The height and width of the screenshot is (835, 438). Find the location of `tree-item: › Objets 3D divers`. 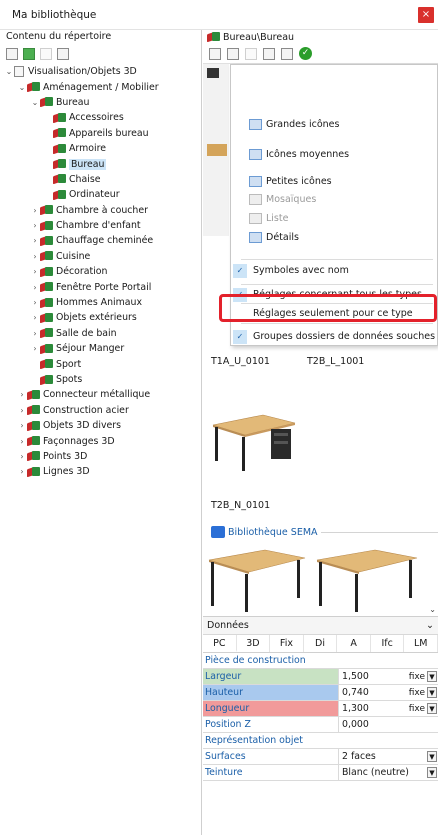

tree-item: › Objets 3D divers is located at coordinates (100, 425).